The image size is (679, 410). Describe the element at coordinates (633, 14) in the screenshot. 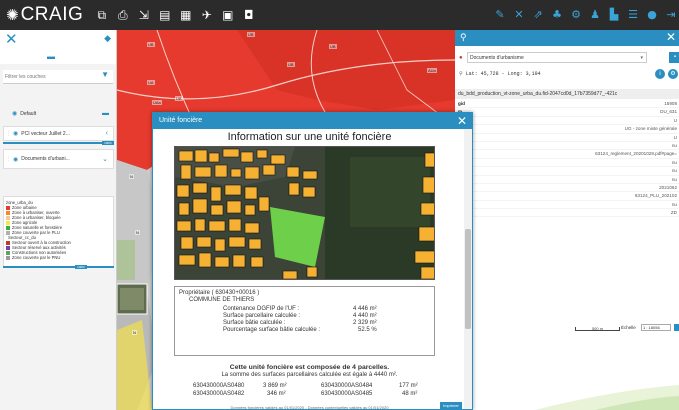

I see `list-icon: ☰` at that location.